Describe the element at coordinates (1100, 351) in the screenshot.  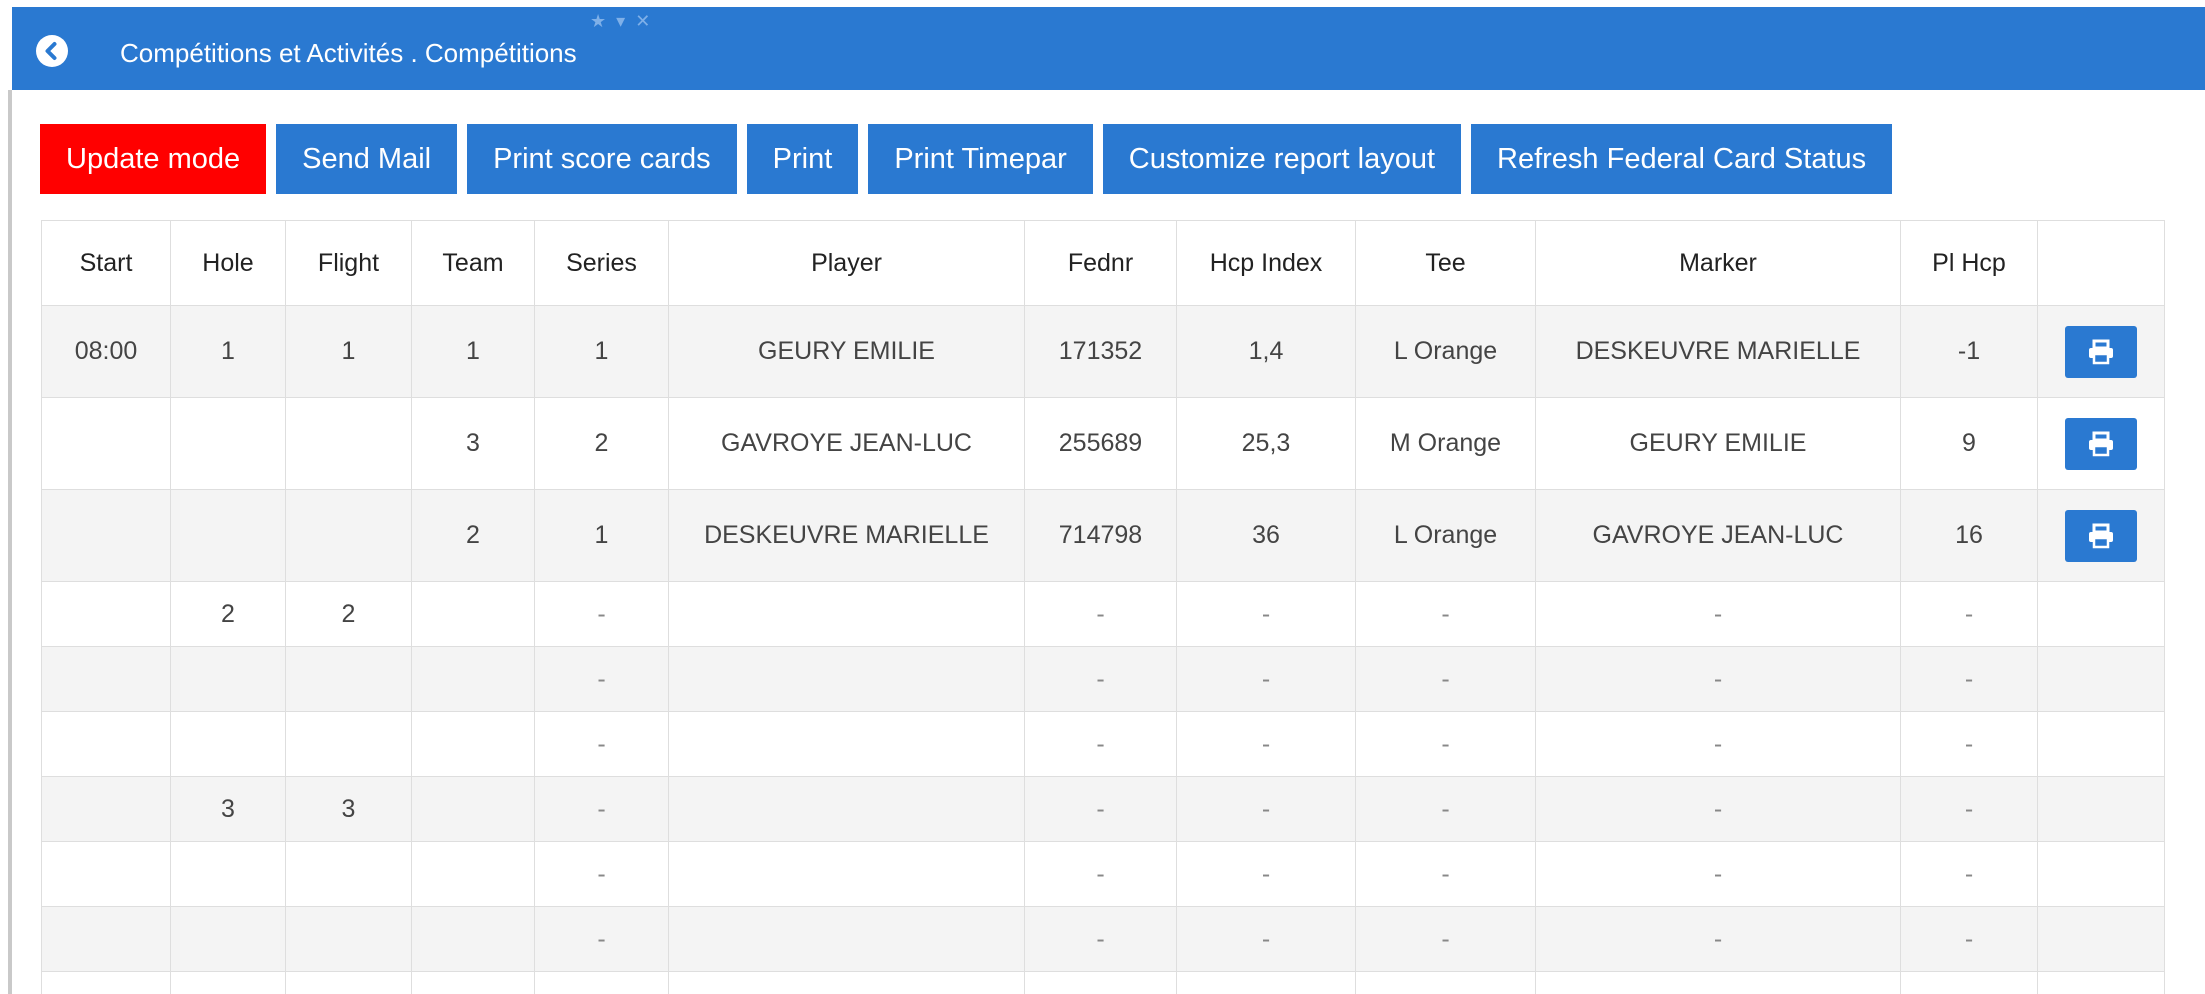
I see `cell-fednr: 171352` at that location.